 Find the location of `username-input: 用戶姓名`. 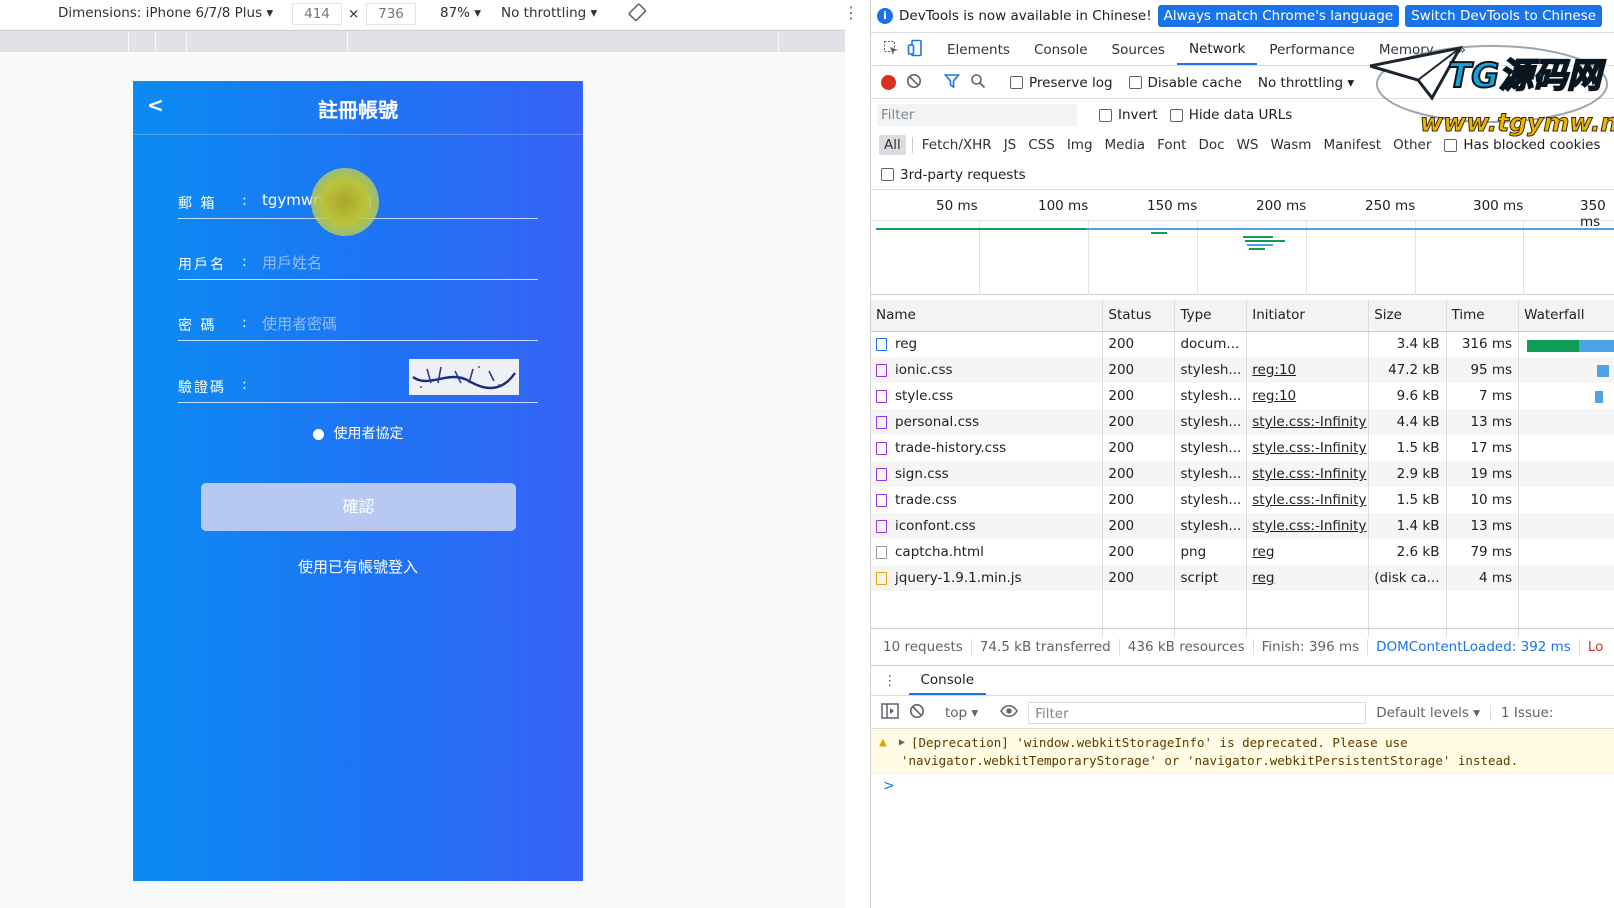

username-input: 用戶姓名 is located at coordinates (292, 262).